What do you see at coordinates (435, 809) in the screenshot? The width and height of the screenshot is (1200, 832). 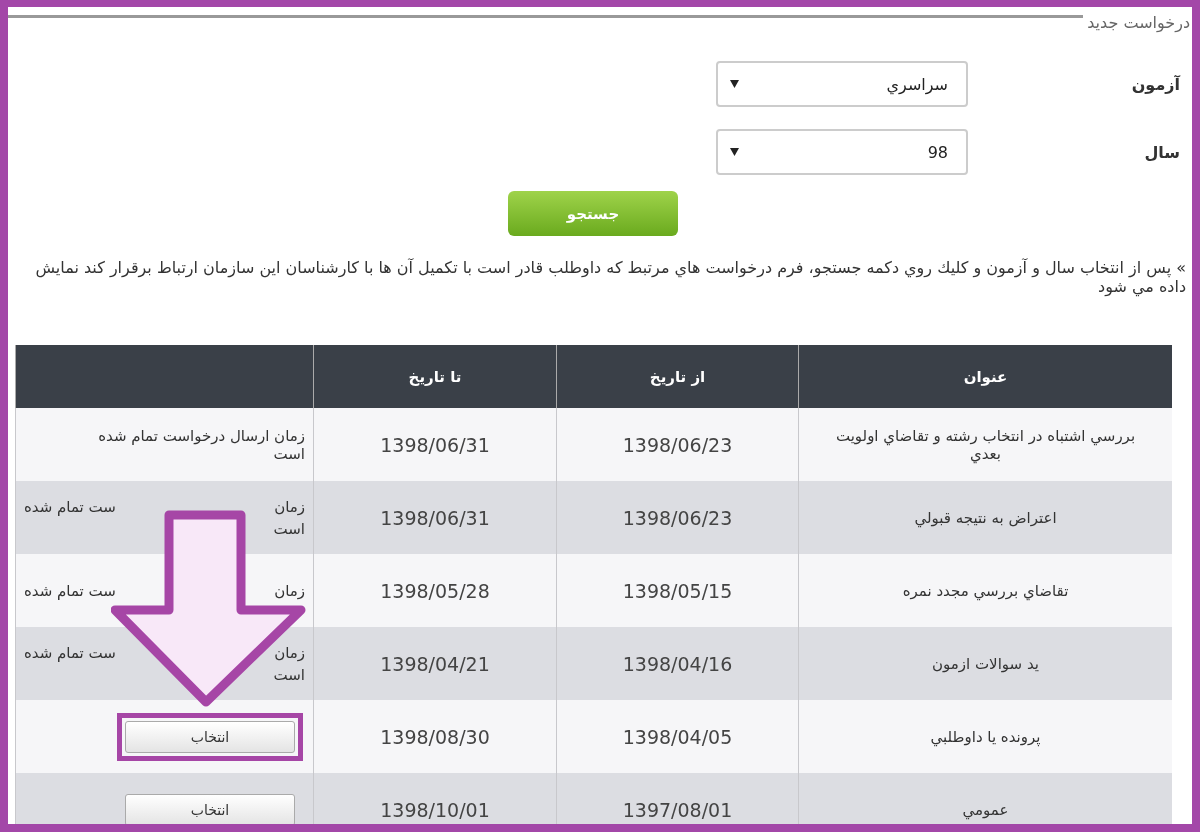 I see `table-cell: 1398/10/01` at bounding box center [435, 809].